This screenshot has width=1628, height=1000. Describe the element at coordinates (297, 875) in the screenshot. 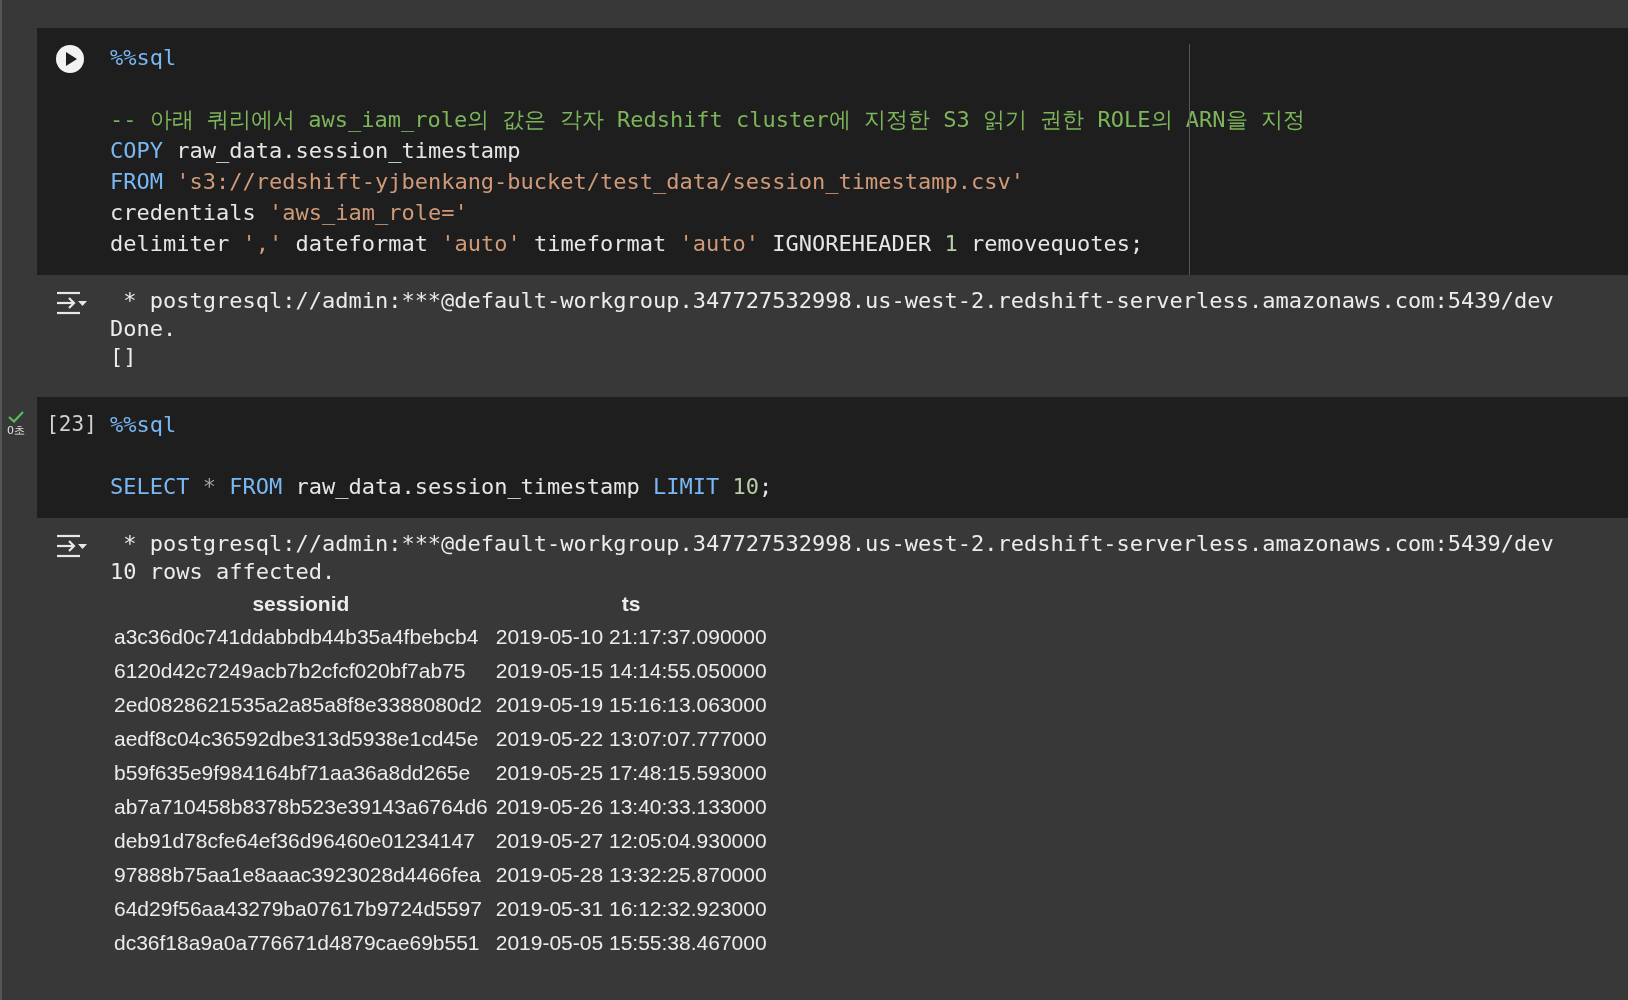

I see `table-cell-text: 97888b75aa1e8aaac3923028d4466fea` at that location.